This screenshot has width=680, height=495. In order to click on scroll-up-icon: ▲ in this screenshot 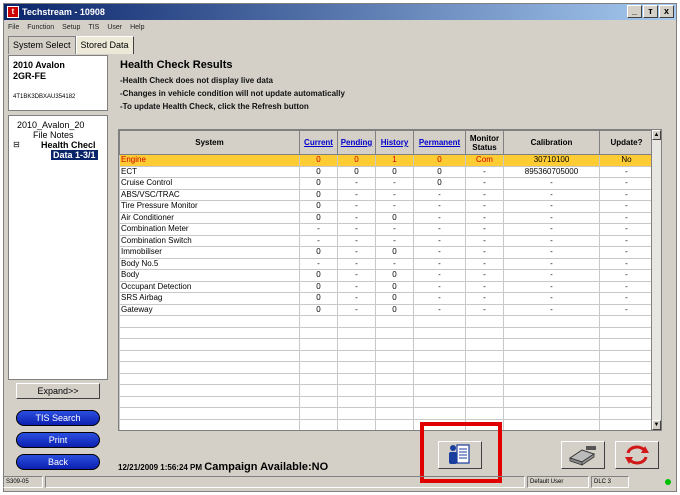, I will do `click(656, 135)`.